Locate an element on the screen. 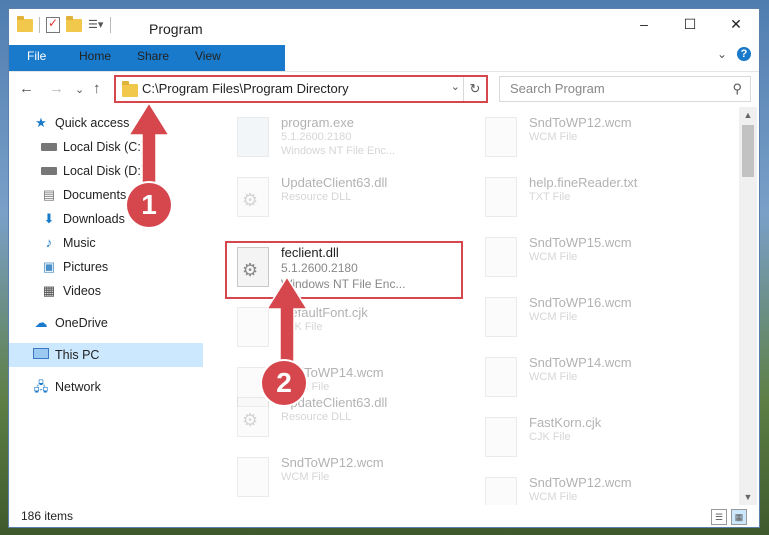  sidebar-item-downloads: ⬇ Downloads 📌 is located at coordinates (122, 219).